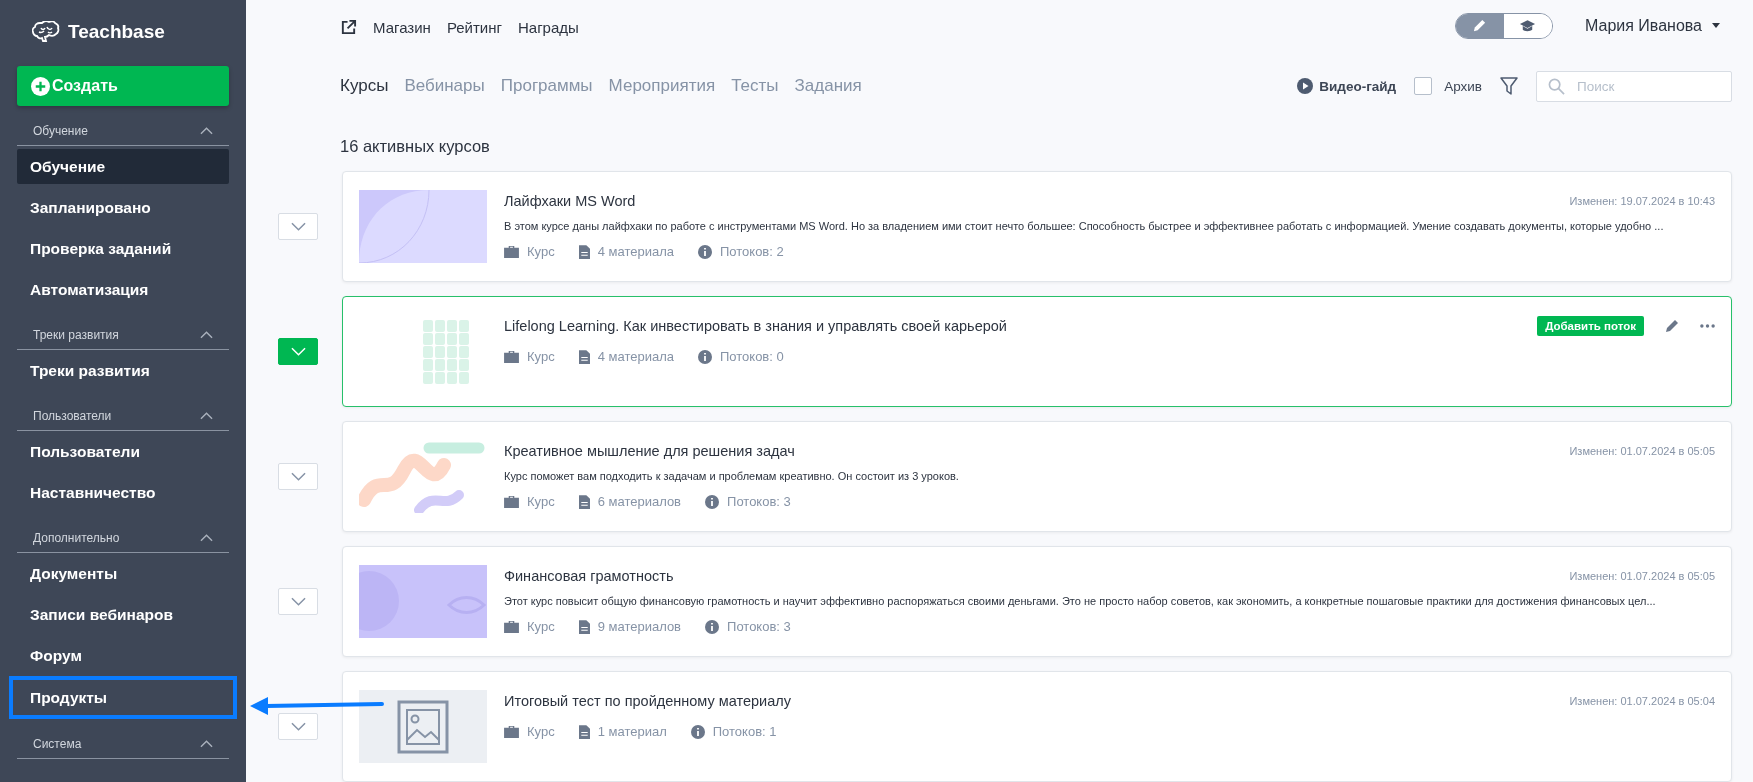 This screenshot has width=1753, height=782. Describe the element at coordinates (474, 28) in the screenshot. I see `top-link: Рейтинг` at that location.